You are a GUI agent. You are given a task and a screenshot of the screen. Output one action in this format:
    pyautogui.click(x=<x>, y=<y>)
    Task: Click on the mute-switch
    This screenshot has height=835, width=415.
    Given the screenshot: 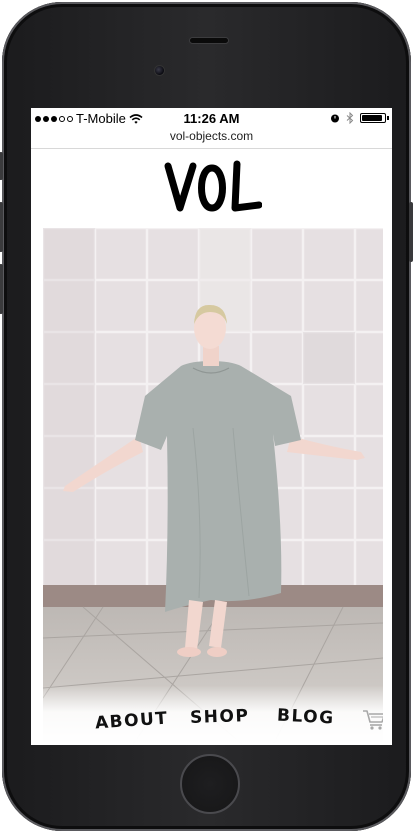 What is the action you would take?
    pyautogui.click(x=1, y=166)
    